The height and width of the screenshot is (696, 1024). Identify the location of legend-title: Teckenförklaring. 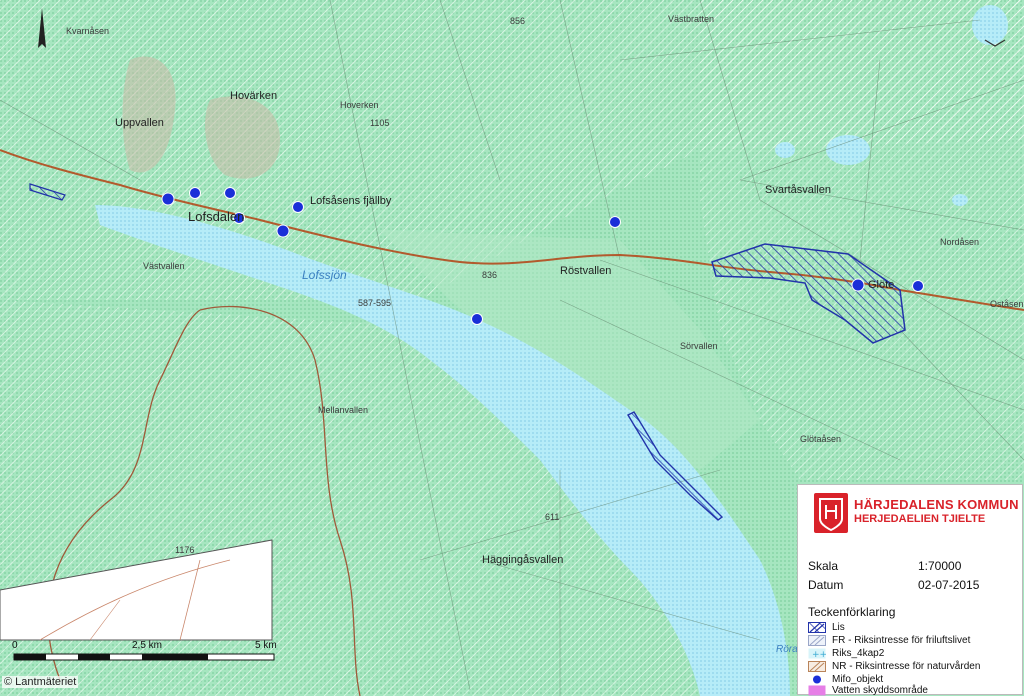
(852, 612).